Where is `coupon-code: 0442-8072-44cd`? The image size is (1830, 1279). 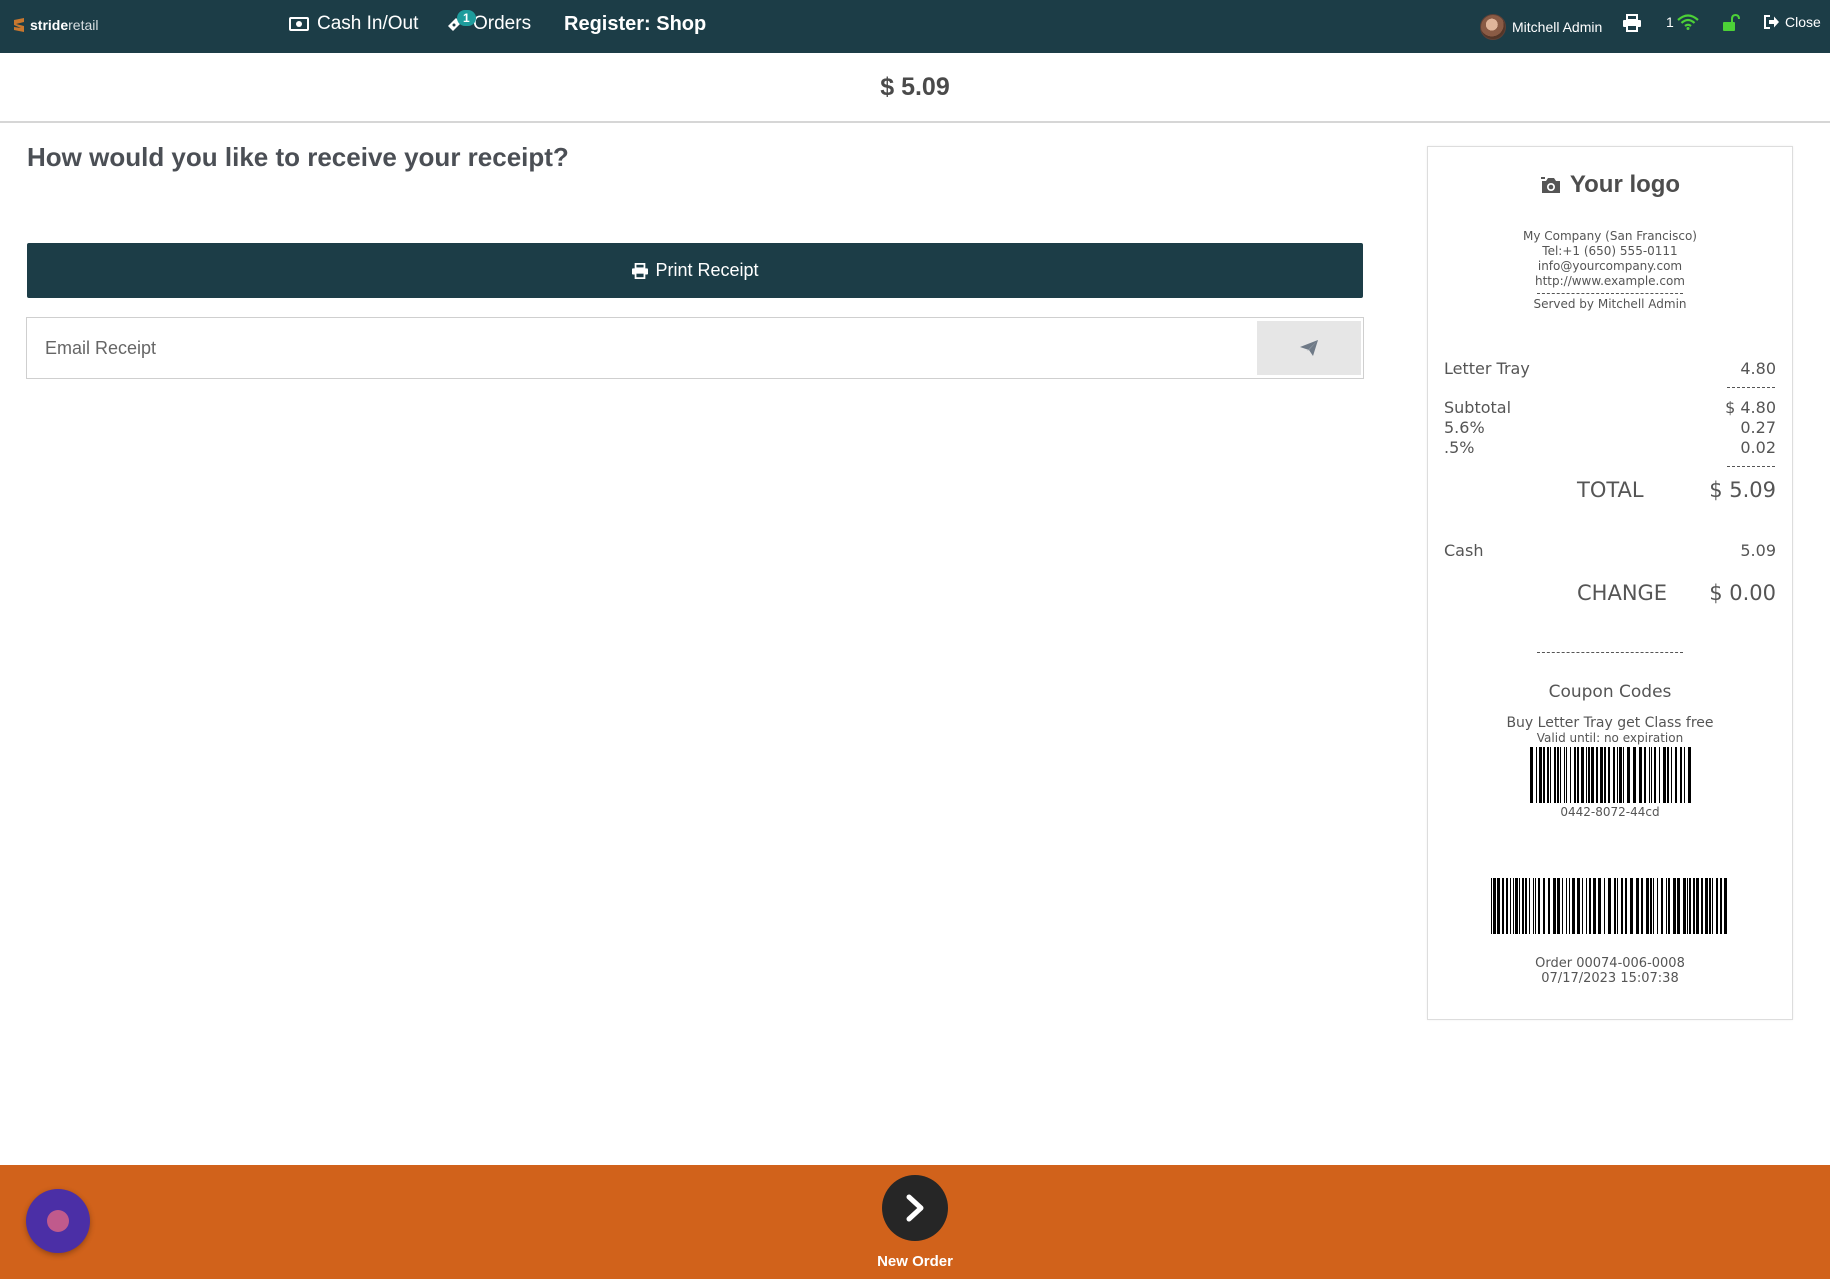
coupon-code: 0442-8072-44cd is located at coordinates (1610, 812).